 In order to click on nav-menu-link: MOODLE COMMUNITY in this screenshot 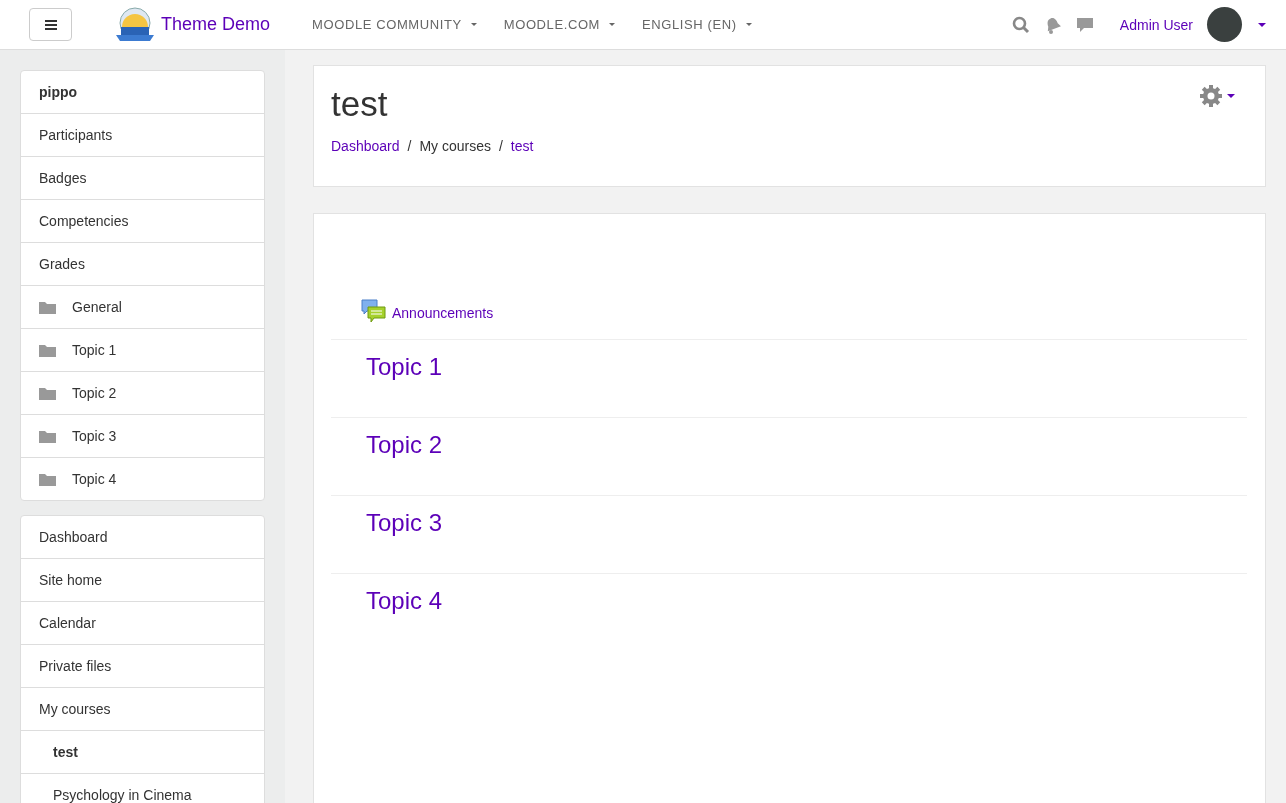, I will do `click(394, 24)`.